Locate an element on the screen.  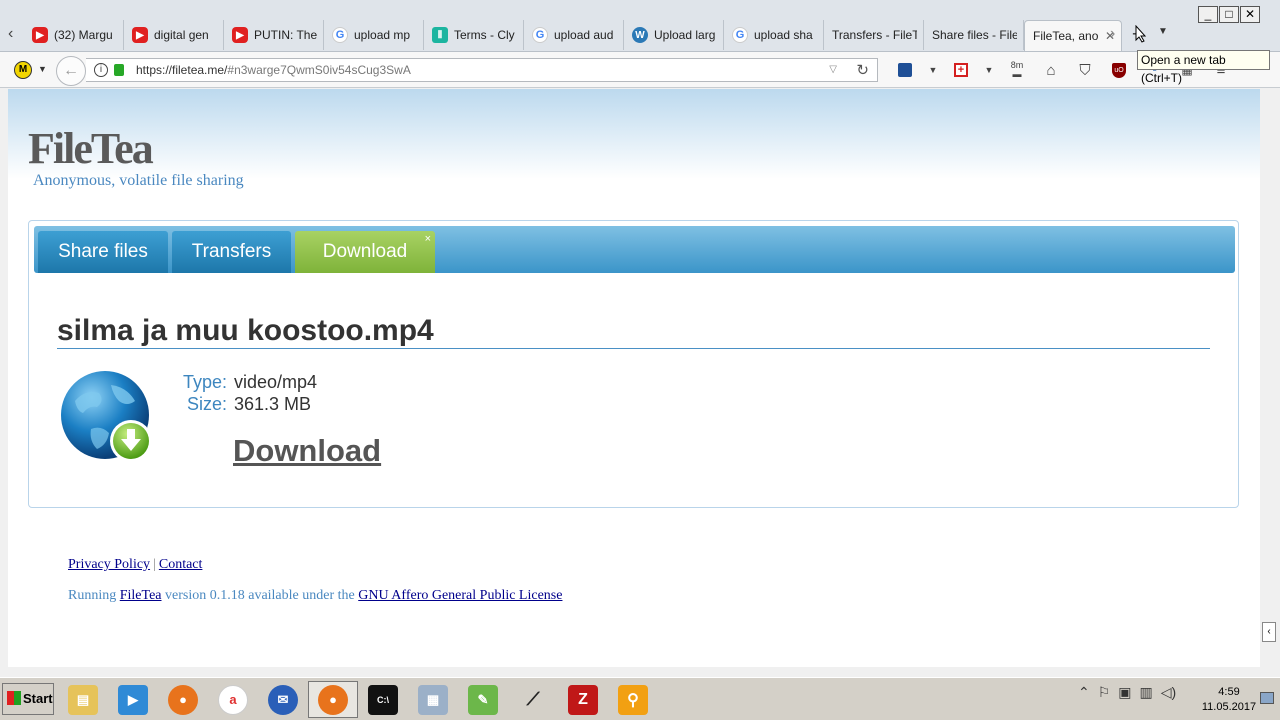
taskbar-search-tool: ⚲ is located at coordinates (633, 699).